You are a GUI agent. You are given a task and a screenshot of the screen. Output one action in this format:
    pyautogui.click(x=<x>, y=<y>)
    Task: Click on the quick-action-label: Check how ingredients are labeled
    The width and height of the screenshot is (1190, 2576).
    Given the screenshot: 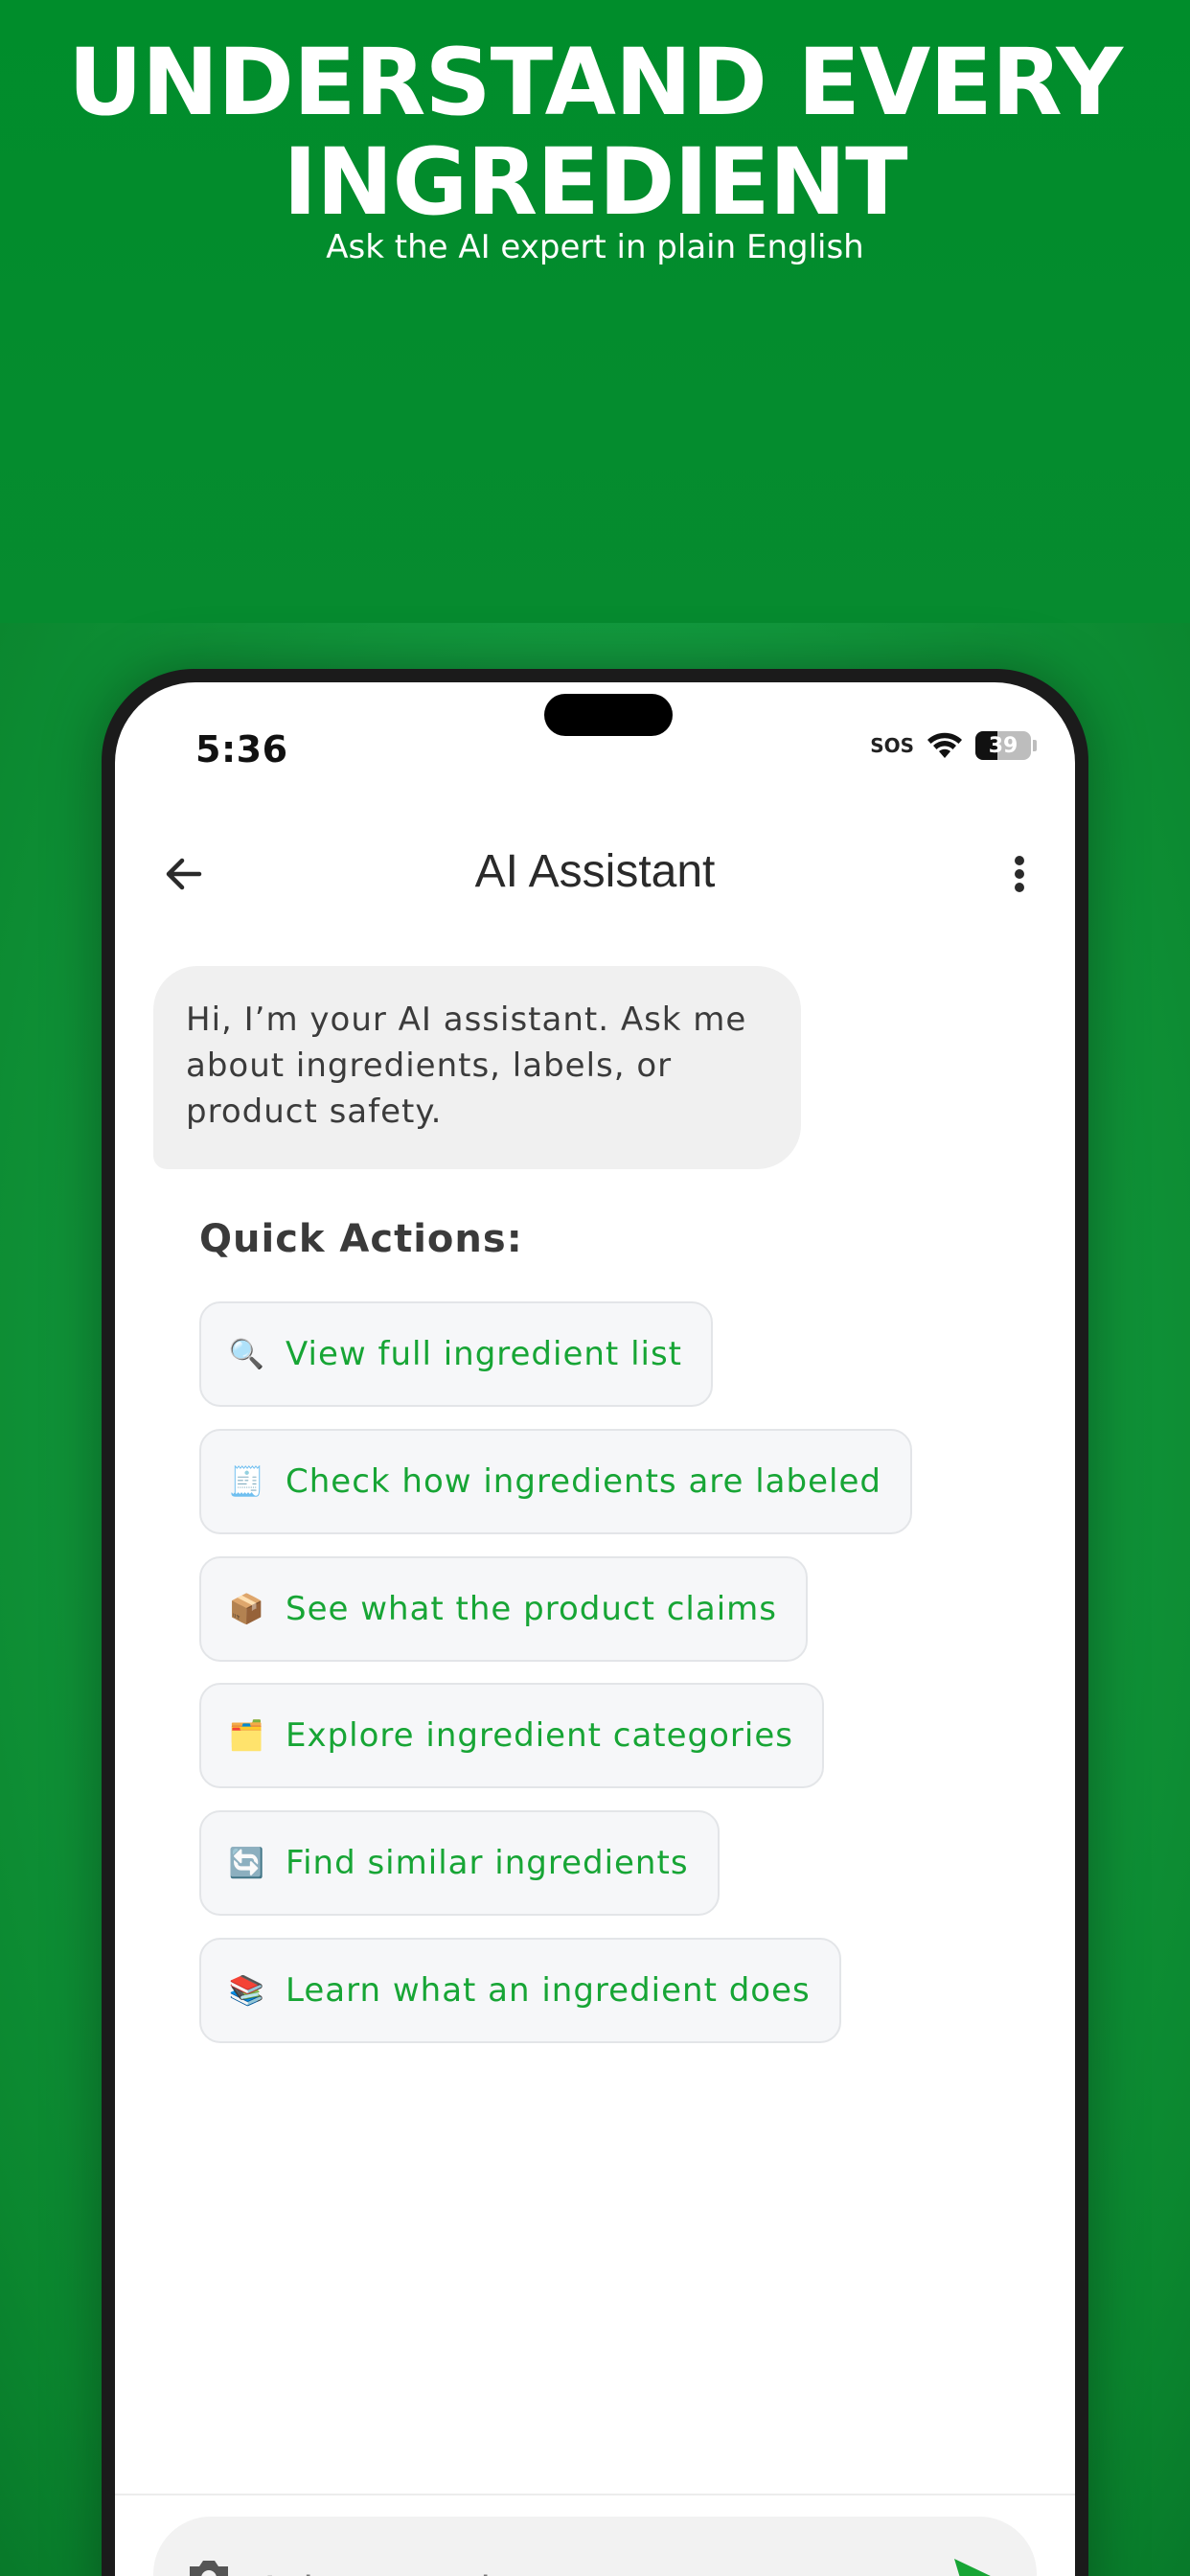 What is the action you would take?
    pyautogui.click(x=584, y=1481)
    